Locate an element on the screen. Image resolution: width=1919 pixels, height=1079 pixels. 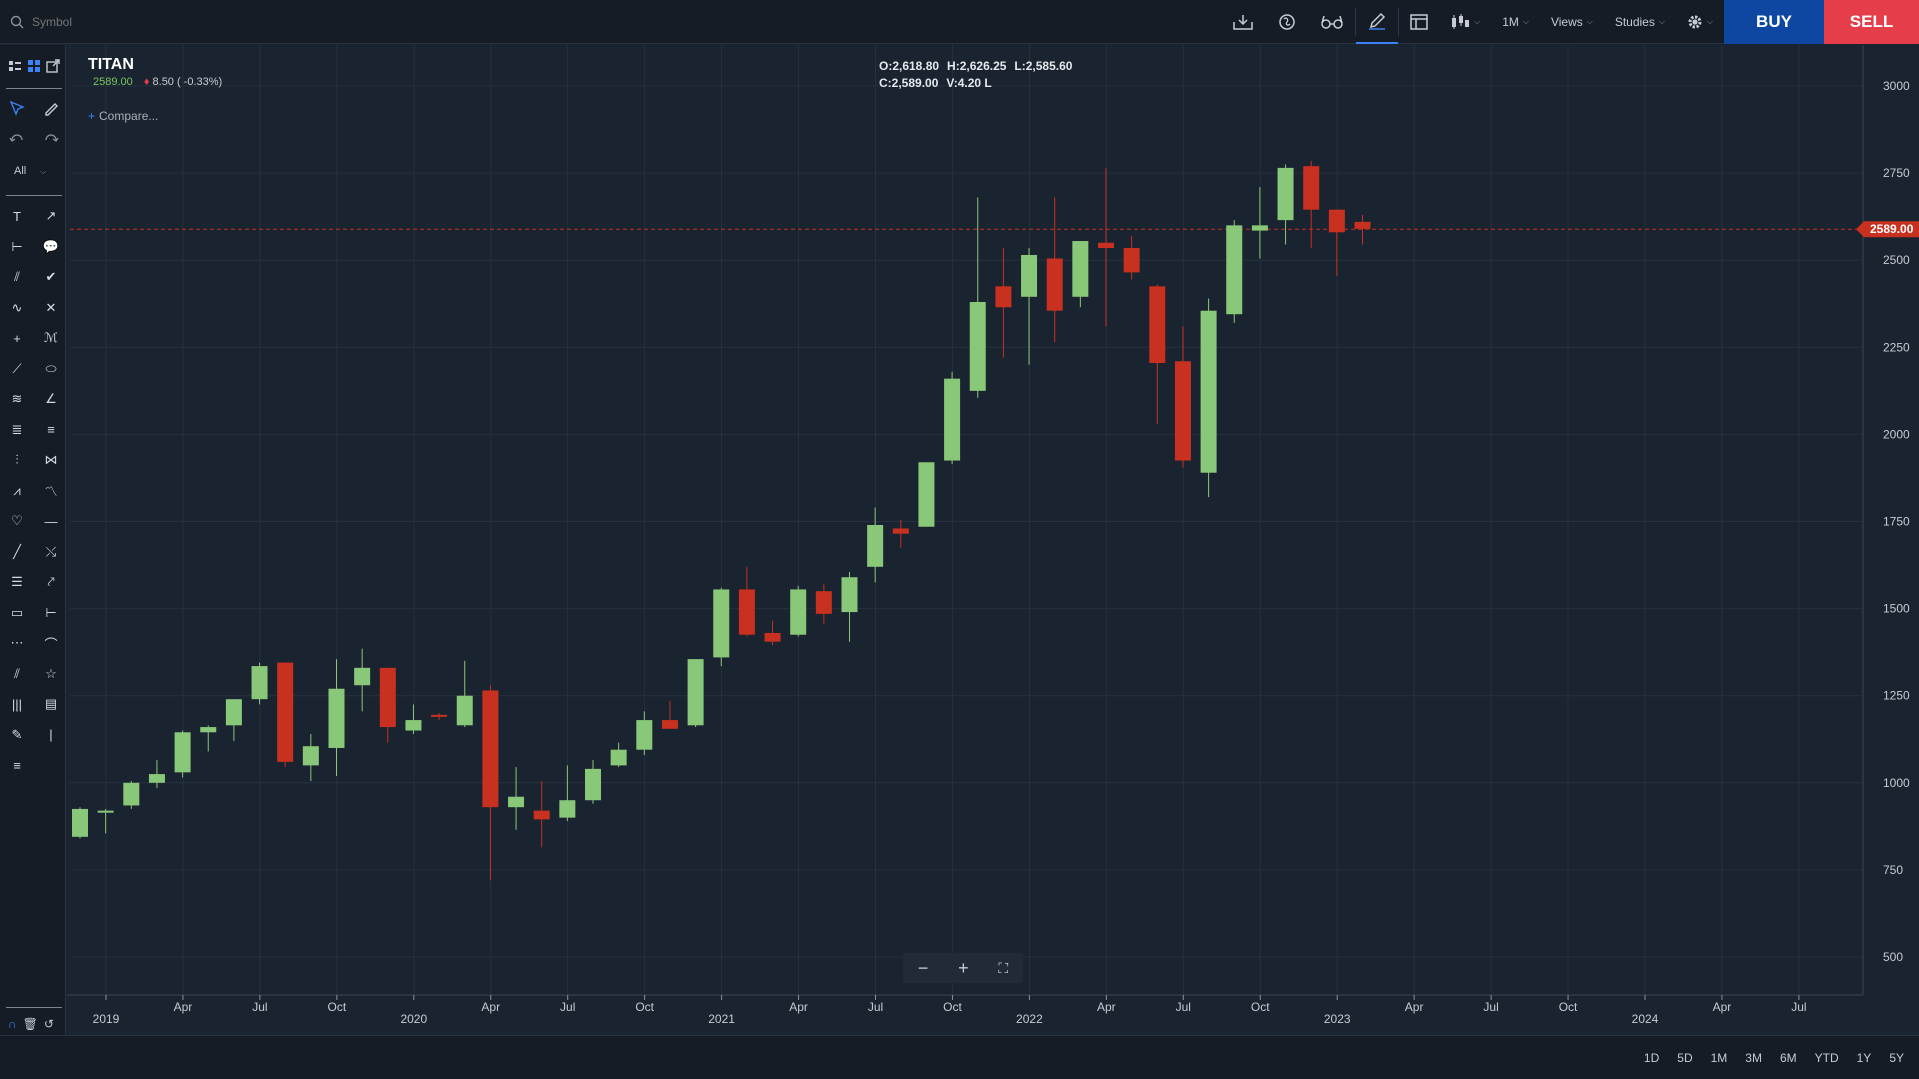
undo-icon is located at coordinates (17, 138).